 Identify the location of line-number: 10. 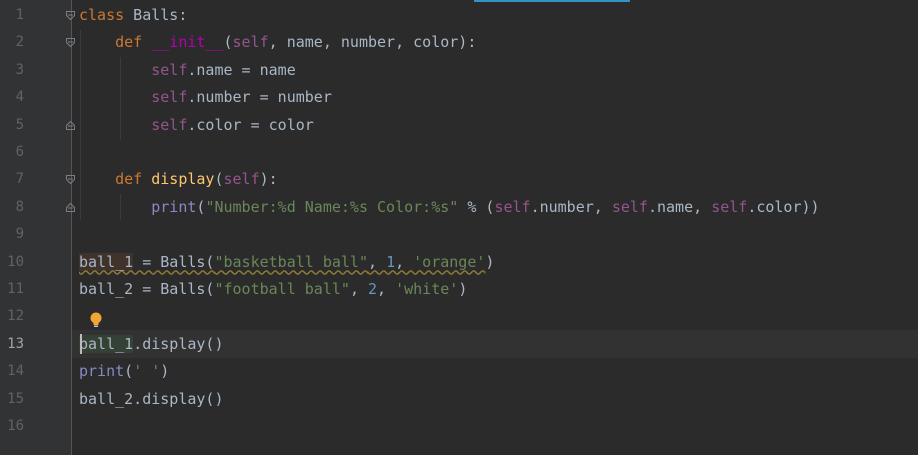
(12, 262).